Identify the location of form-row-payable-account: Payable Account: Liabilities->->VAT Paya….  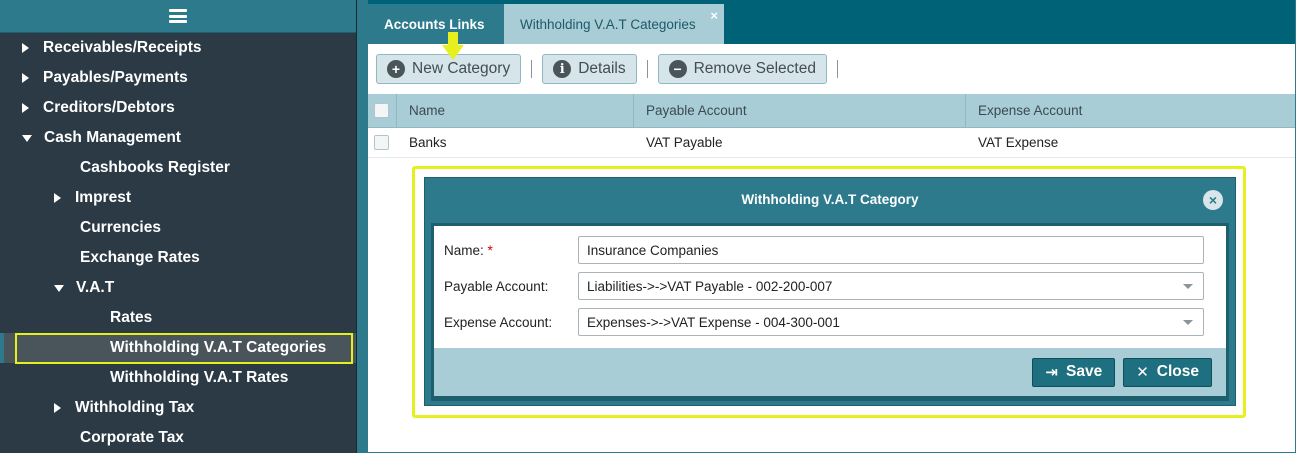
(835, 286).